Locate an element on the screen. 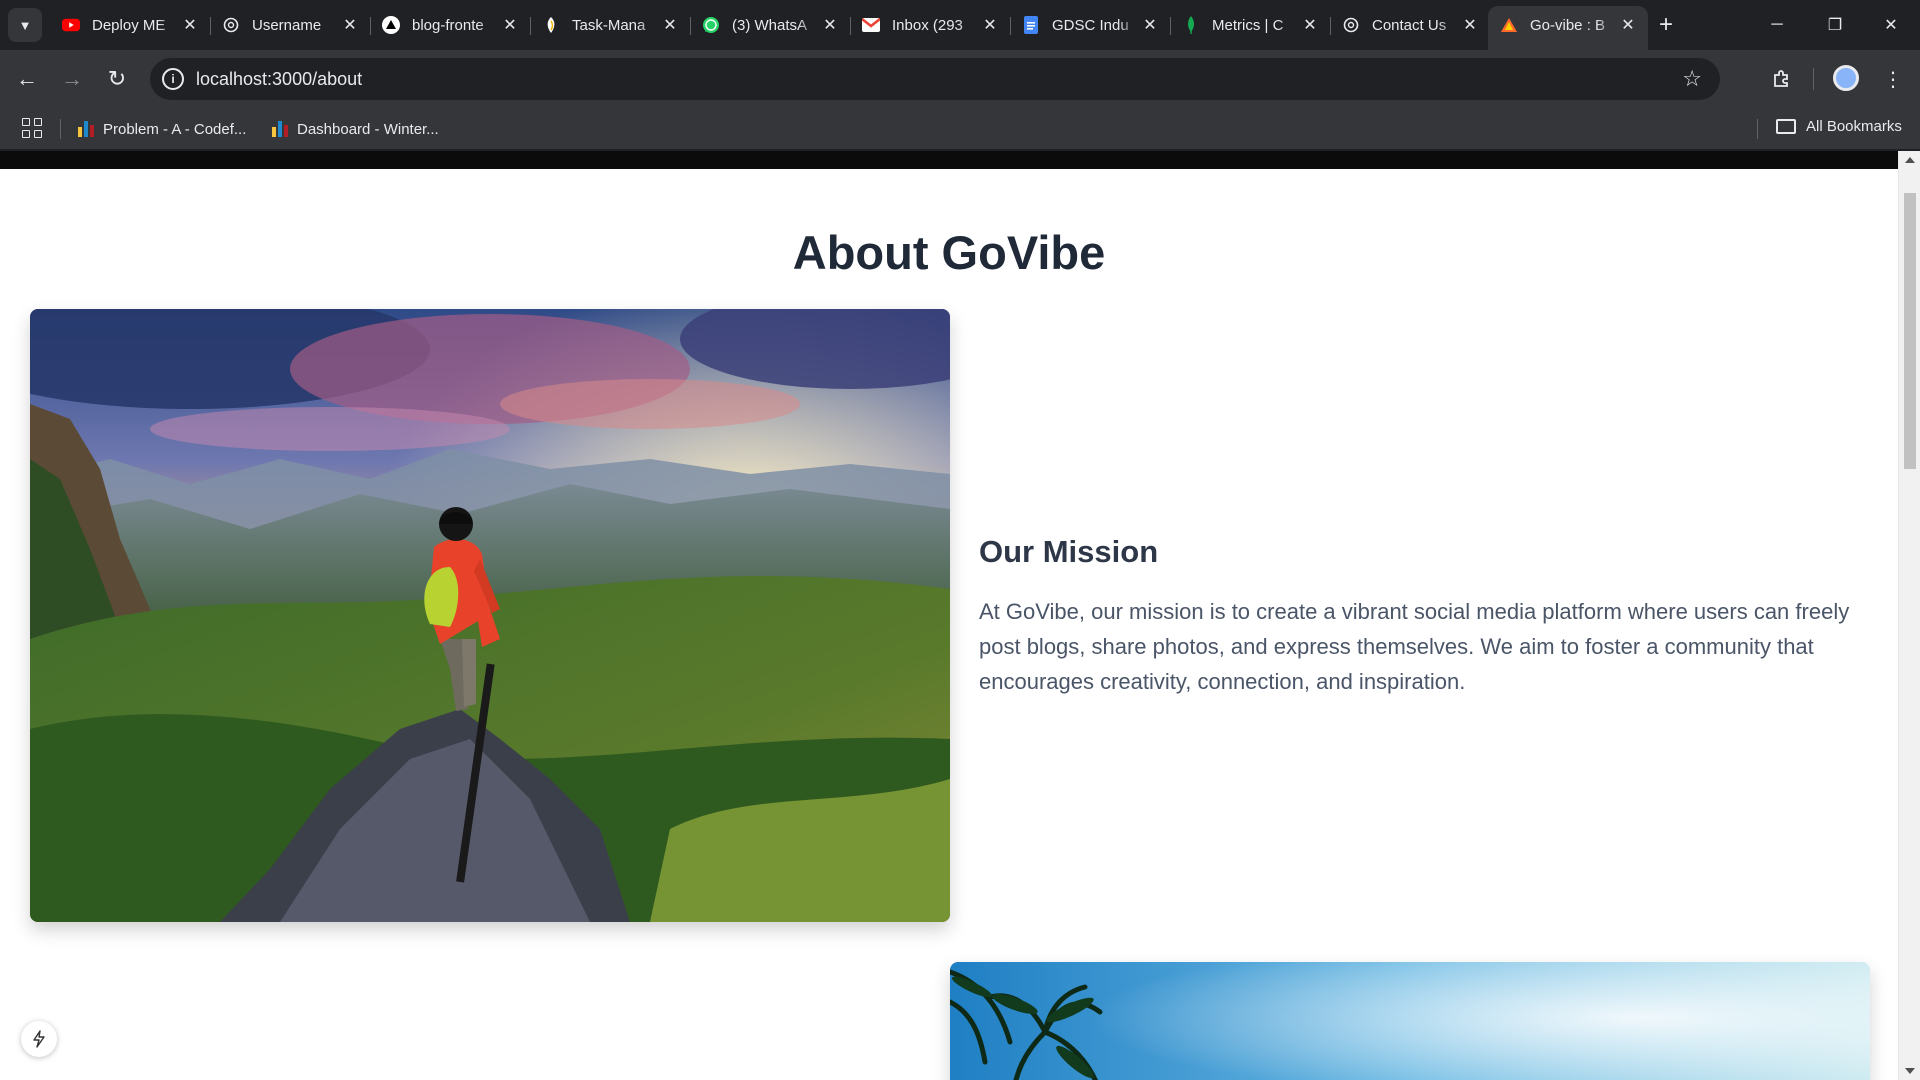  site-navbar is located at coordinates (949, 160).